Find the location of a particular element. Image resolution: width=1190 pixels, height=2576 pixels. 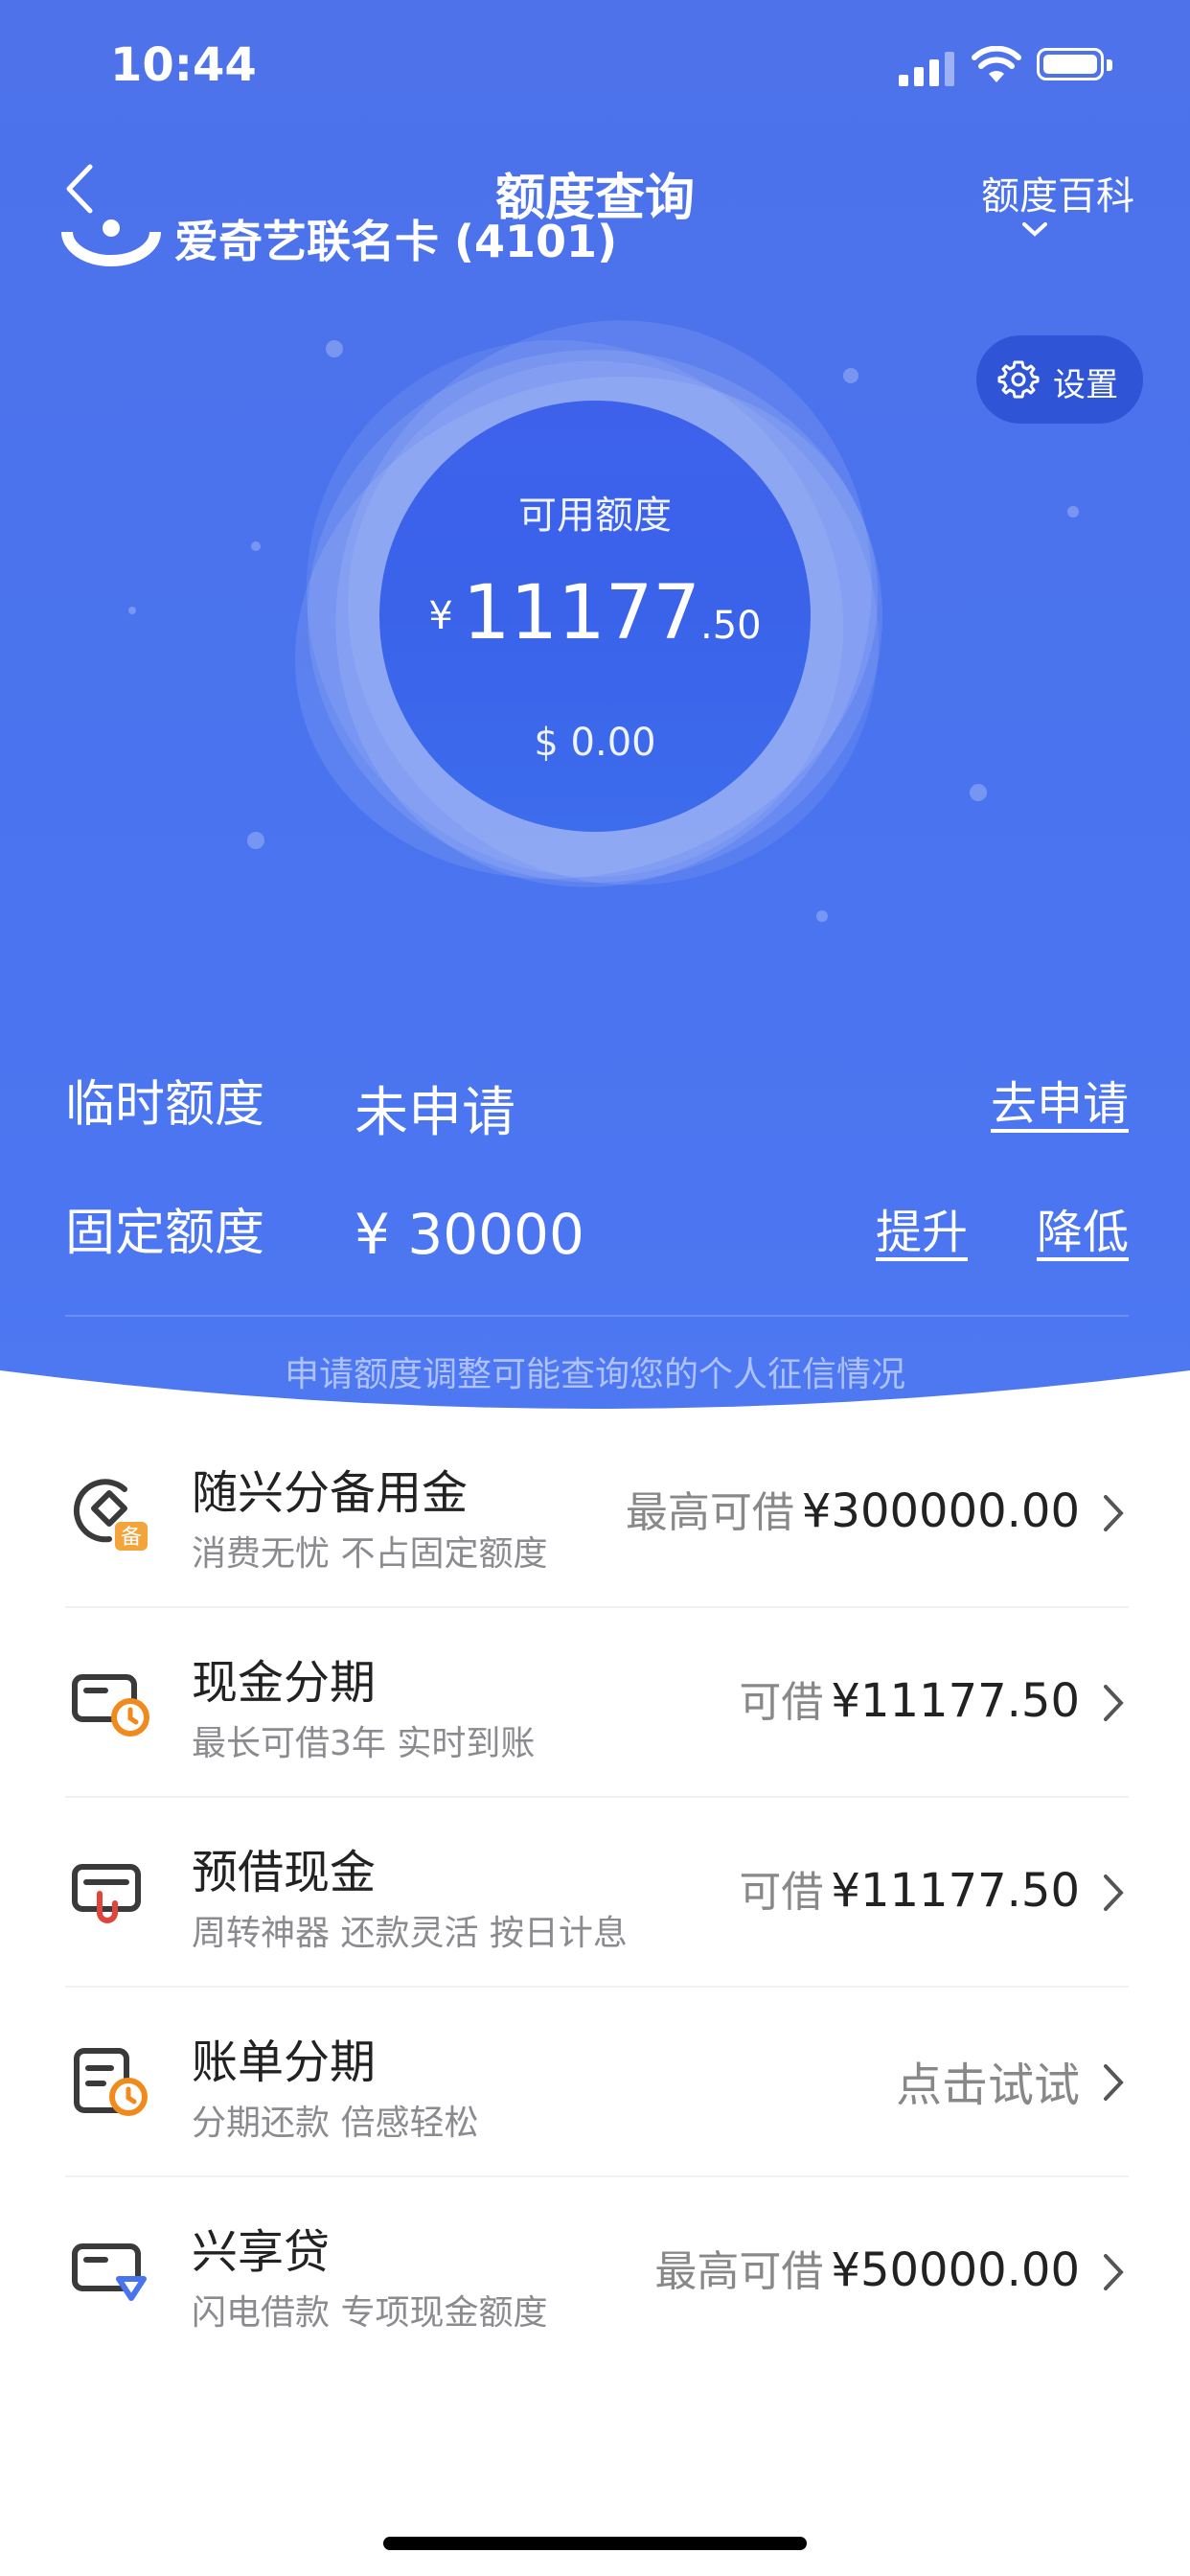

available-credit-label: 可用额度 is located at coordinates (595, 516).